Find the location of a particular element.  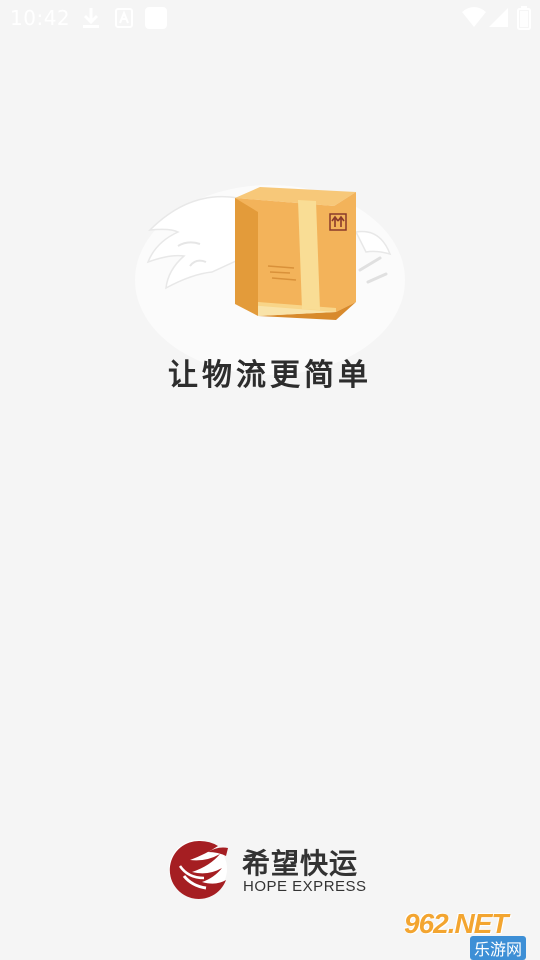

watermark-sub: 乐游网 is located at coordinates (498, 948).